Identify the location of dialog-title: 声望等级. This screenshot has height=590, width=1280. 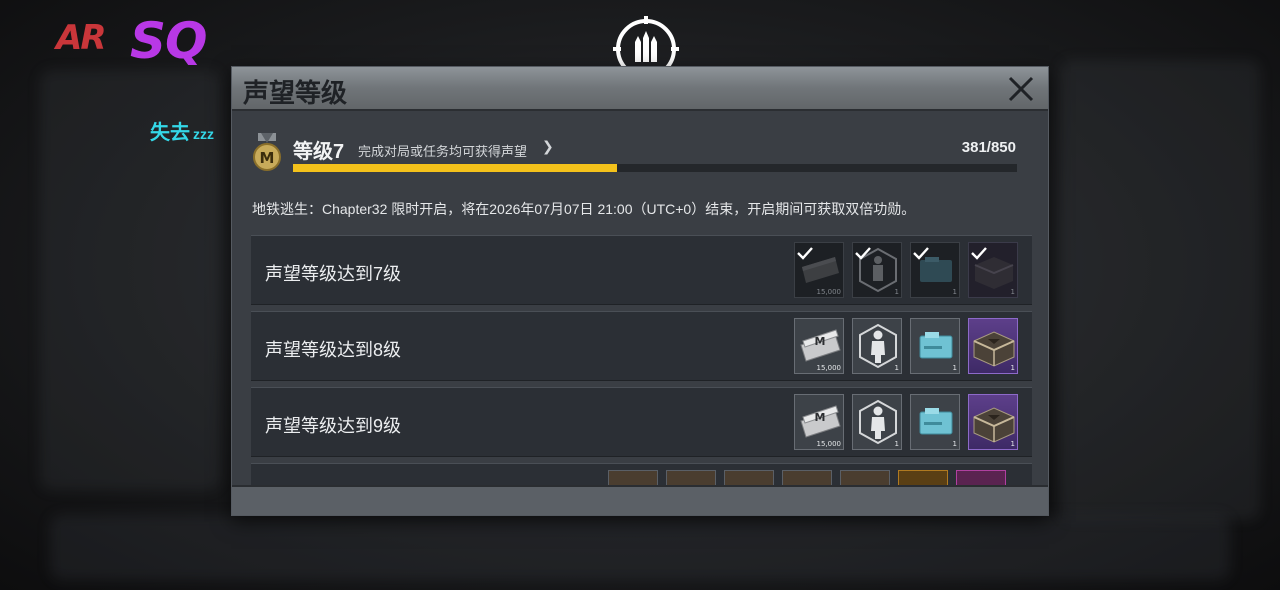
(295, 93).